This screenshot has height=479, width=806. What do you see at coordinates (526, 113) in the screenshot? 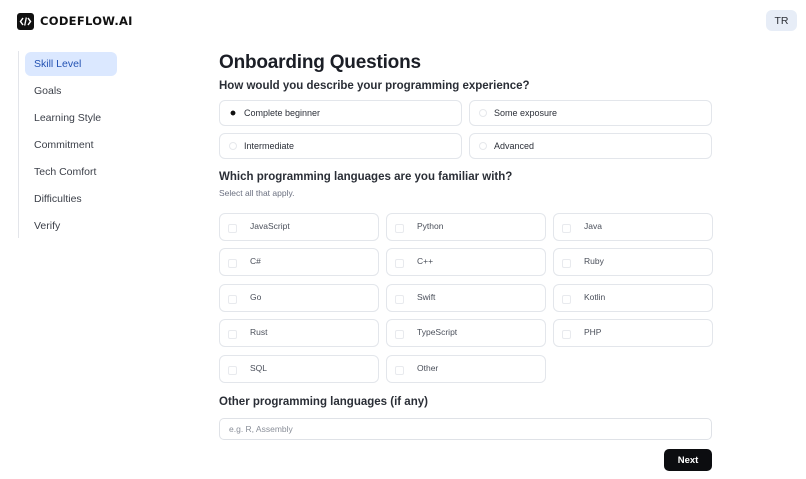
I see `option-label: Some exposure` at bounding box center [526, 113].